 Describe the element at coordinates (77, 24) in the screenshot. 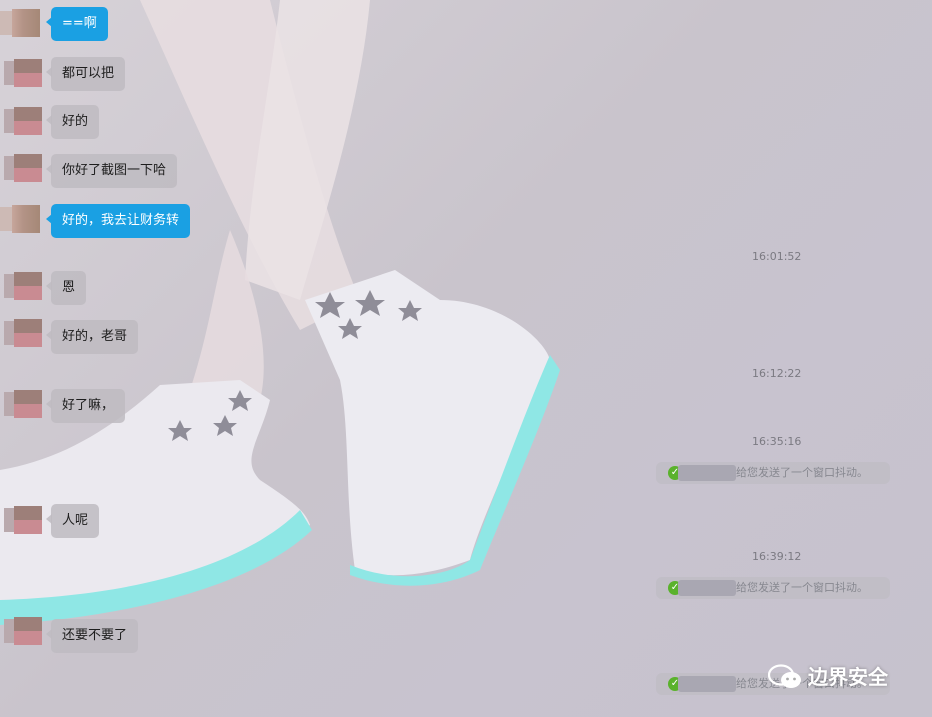

I see `message-bubble-sent: ==啊` at that location.